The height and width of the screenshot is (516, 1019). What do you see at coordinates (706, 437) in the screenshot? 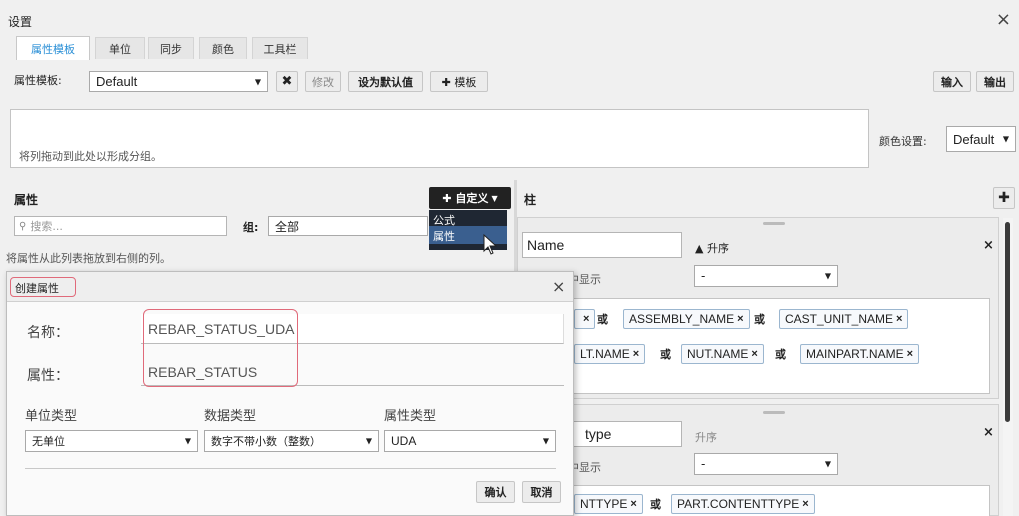
I see `sort-toggle: 升序` at bounding box center [706, 437].